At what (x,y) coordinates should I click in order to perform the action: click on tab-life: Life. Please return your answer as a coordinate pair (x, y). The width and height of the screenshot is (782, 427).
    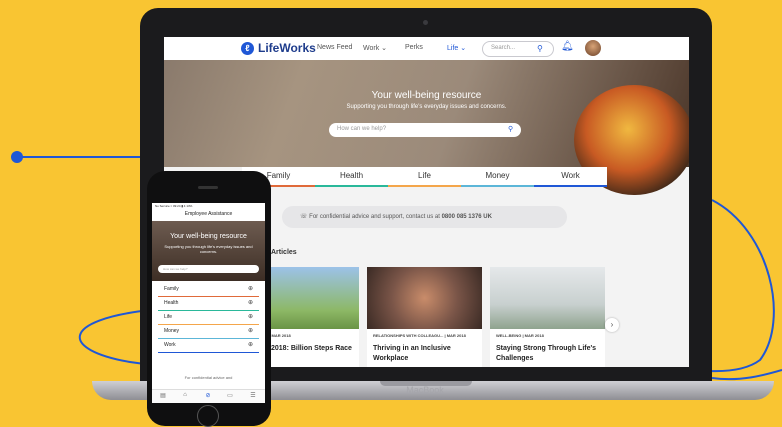
    Looking at the image, I should click on (424, 176).